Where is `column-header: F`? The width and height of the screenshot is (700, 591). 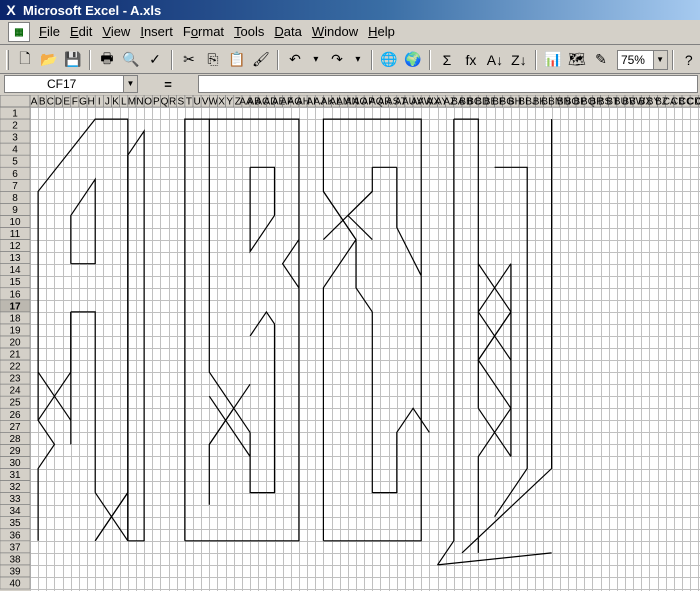 column-header: F is located at coordinates (75, 101).